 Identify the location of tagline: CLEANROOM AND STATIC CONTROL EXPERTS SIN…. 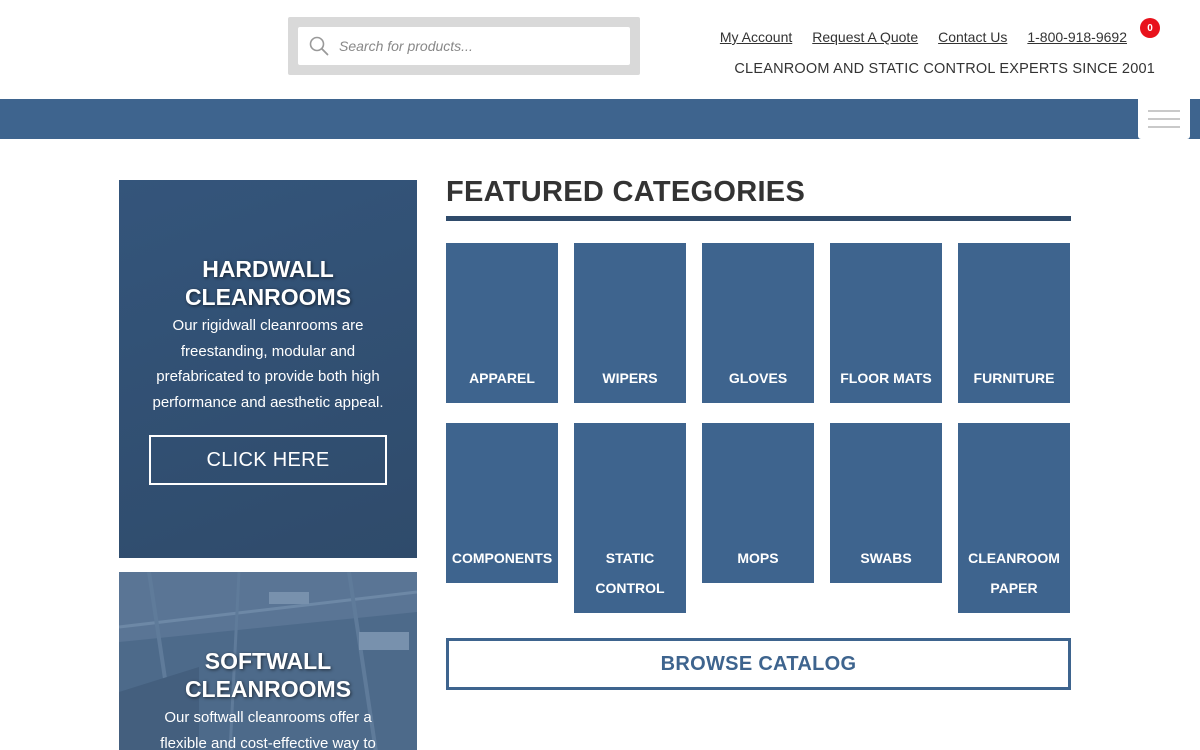
(944, 69).